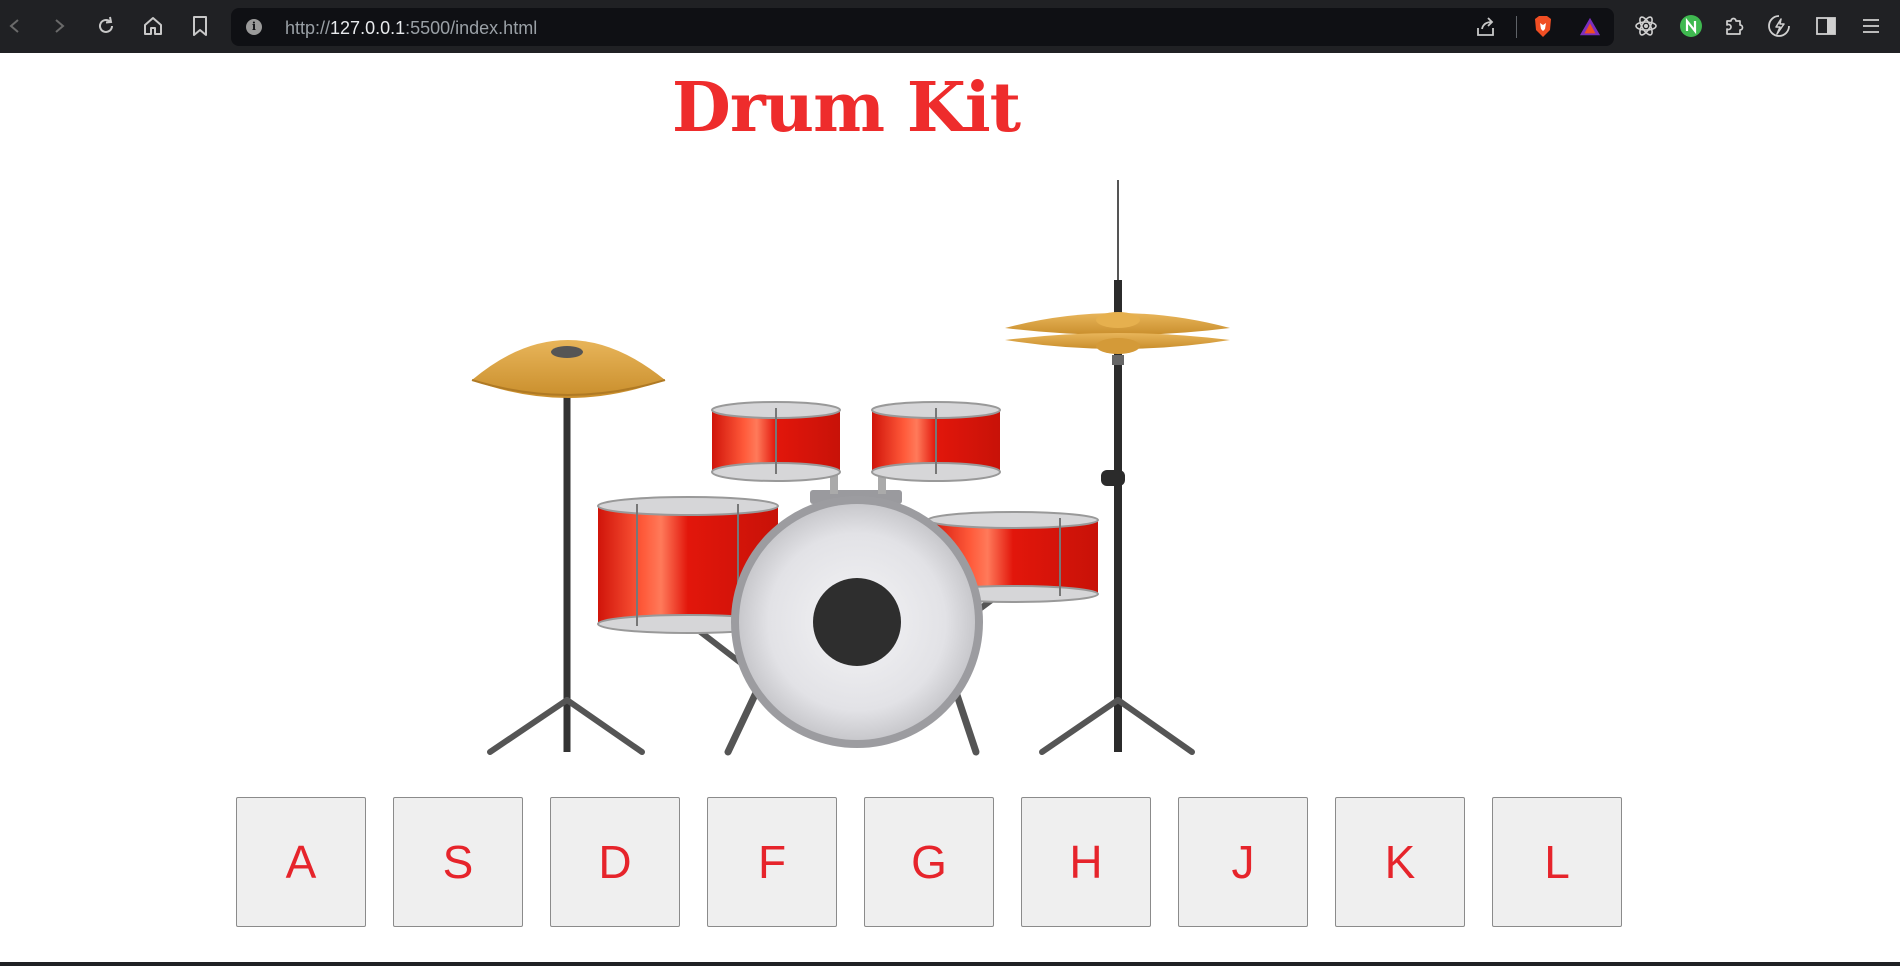  What do you see at coordinates (308, 28) in the screenshot?
I see `url-scheme: http://` at bounding box center [308, 28].